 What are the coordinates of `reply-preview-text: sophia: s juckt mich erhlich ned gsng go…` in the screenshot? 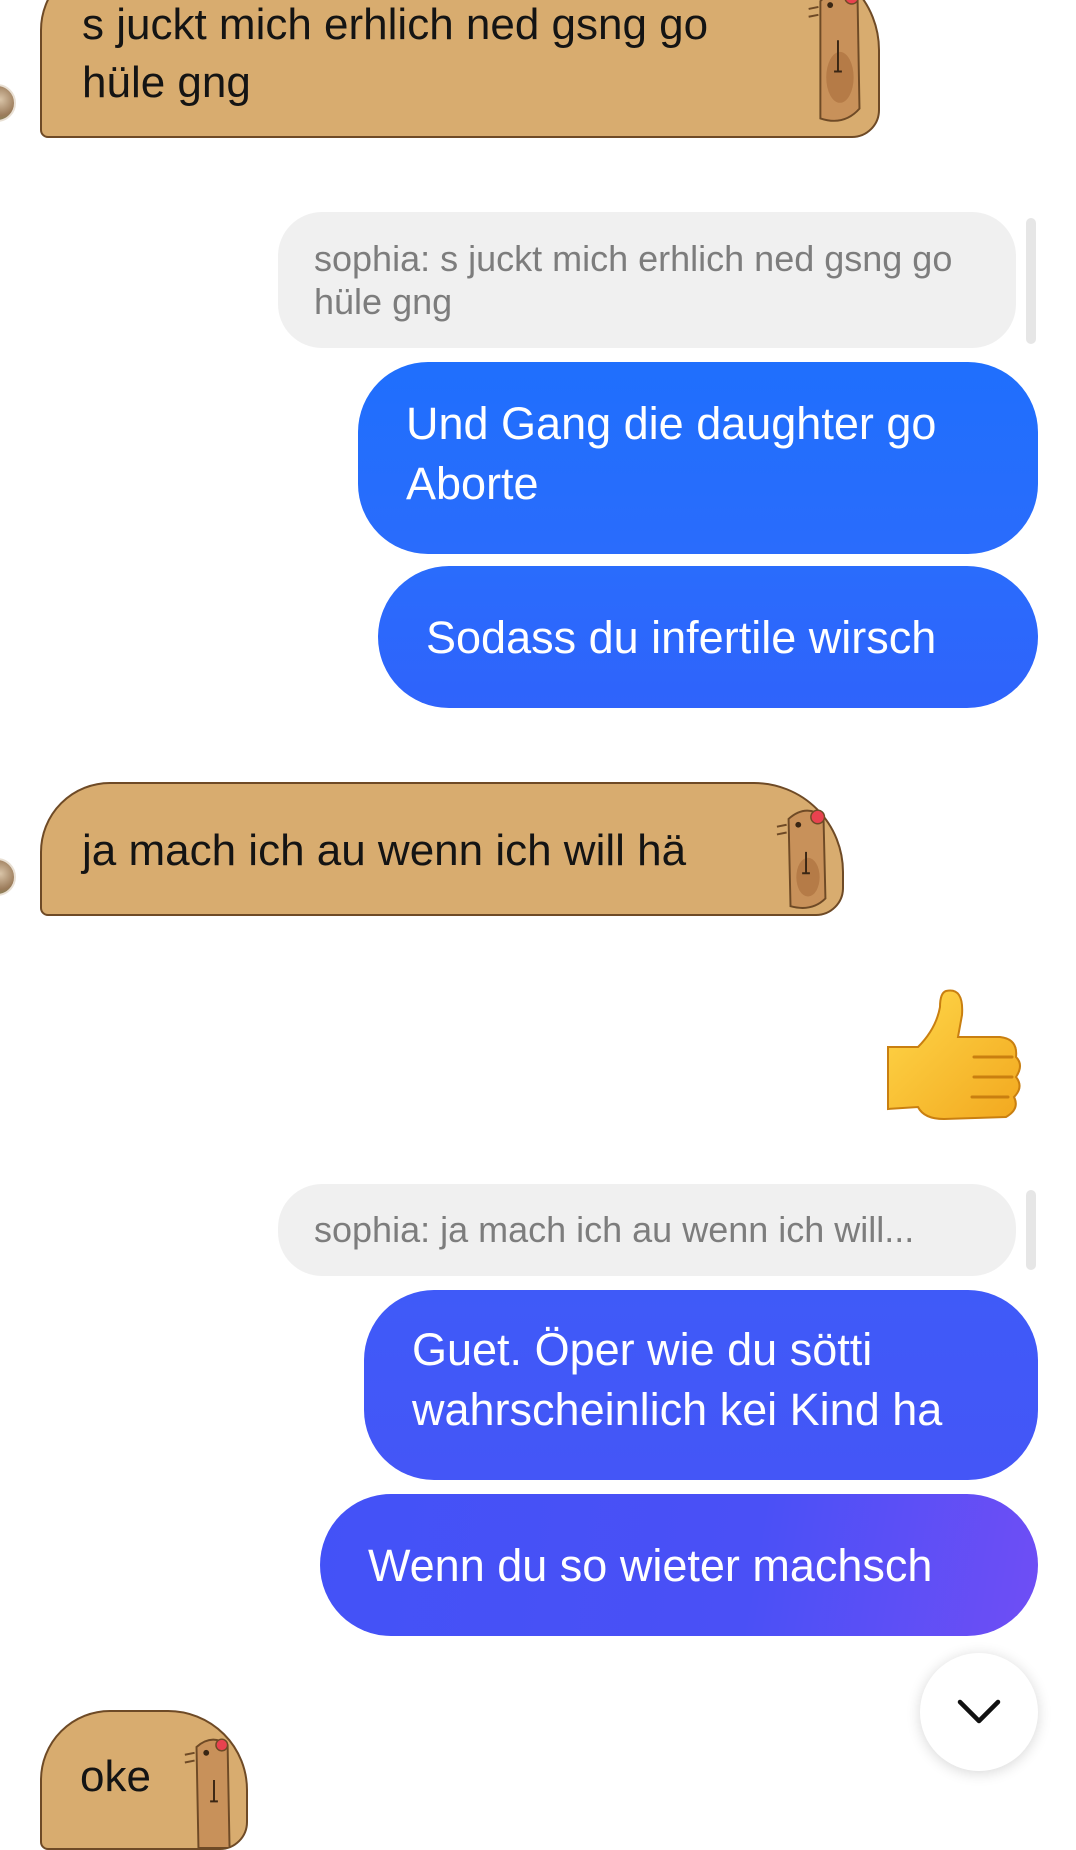 It's located at (633, 280).